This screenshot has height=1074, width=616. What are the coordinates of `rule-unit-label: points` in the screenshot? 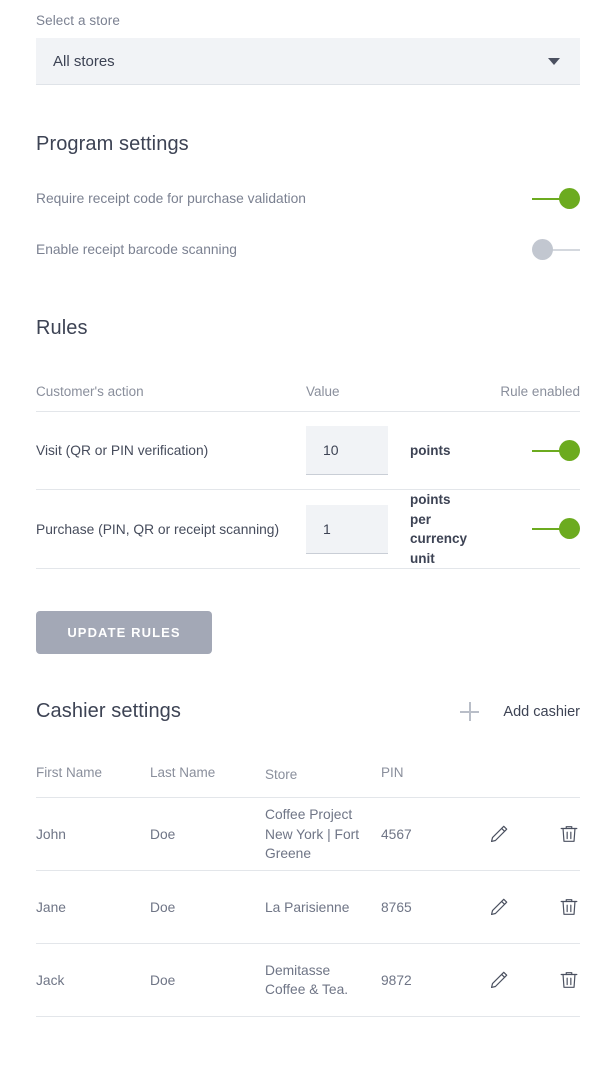 It's located at (430, 450).